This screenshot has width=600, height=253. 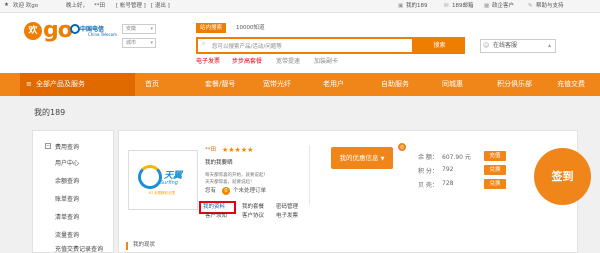 I want to click on nav-item-self-service: 自助服务, so click(x=395, y=84).